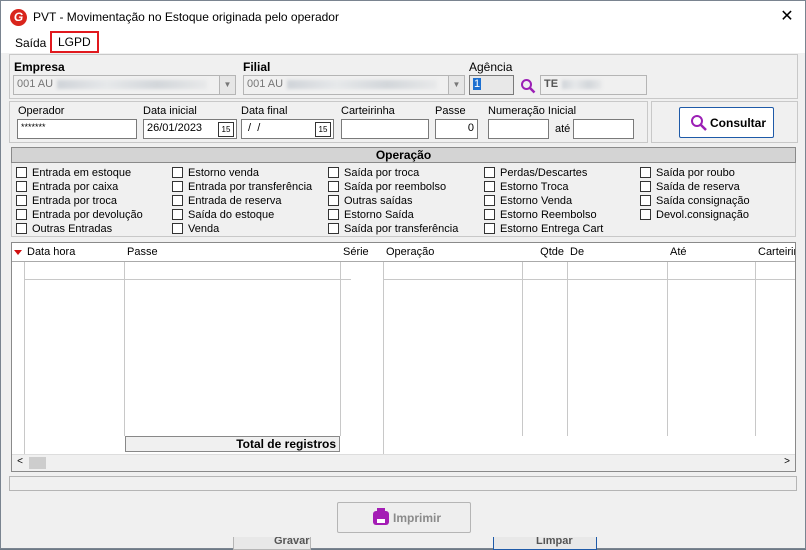  Describe the element at coordinates (536, 201) in the screenshot. I see `chk-label: Estorno Venda` at that location.